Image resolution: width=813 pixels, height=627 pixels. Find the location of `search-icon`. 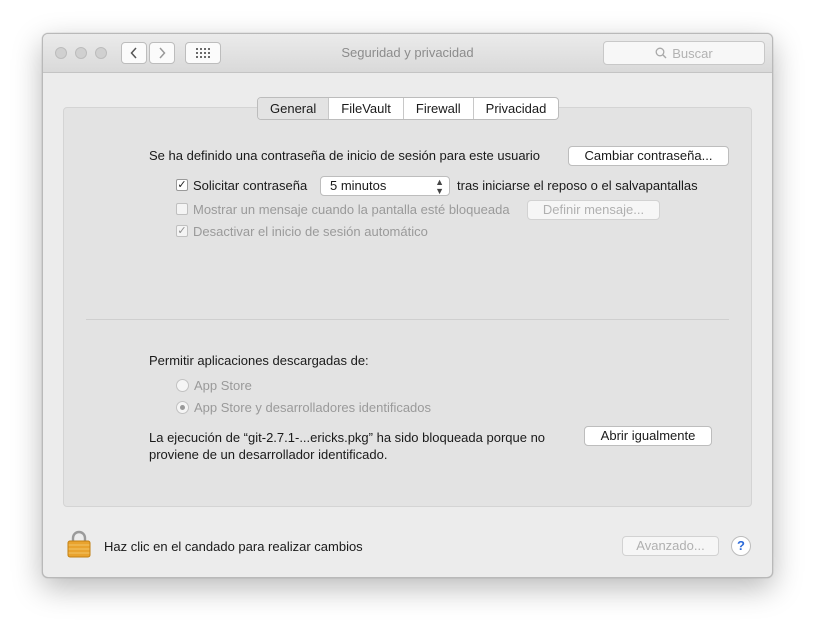

search-icon is located at coordinates (661, 53).